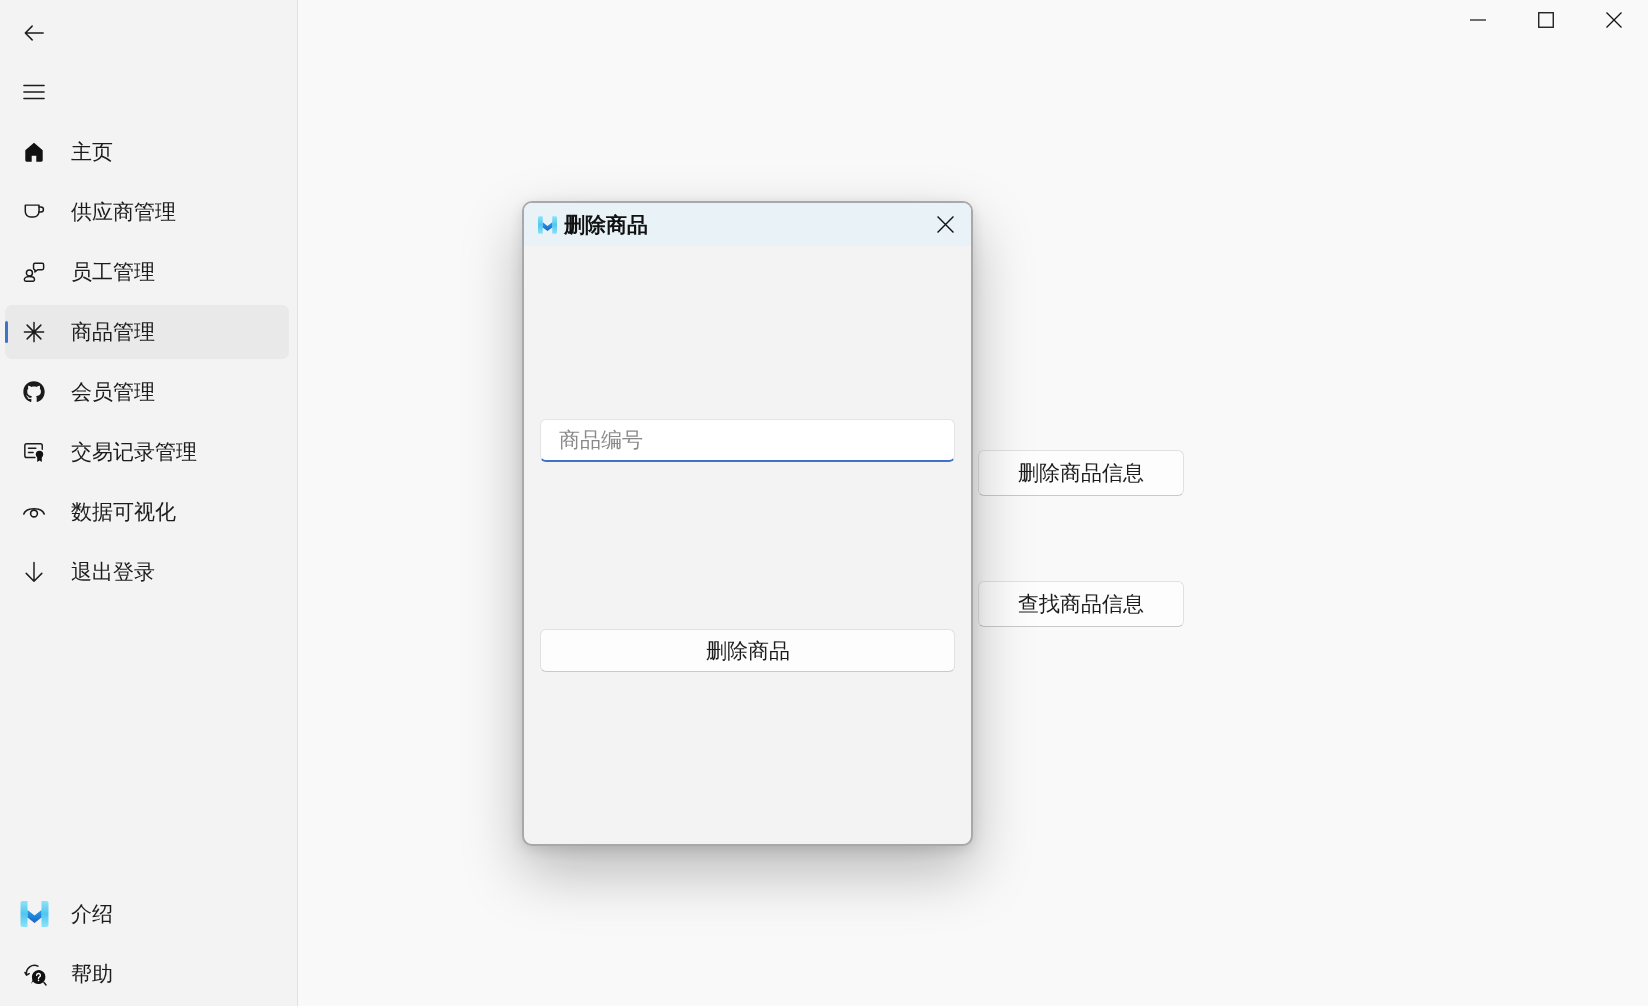 This screenshot has height=1006, width=1648. Describe the element at coordinates (34, 452) in the screenshot. I see `certificate-icon` at that location.